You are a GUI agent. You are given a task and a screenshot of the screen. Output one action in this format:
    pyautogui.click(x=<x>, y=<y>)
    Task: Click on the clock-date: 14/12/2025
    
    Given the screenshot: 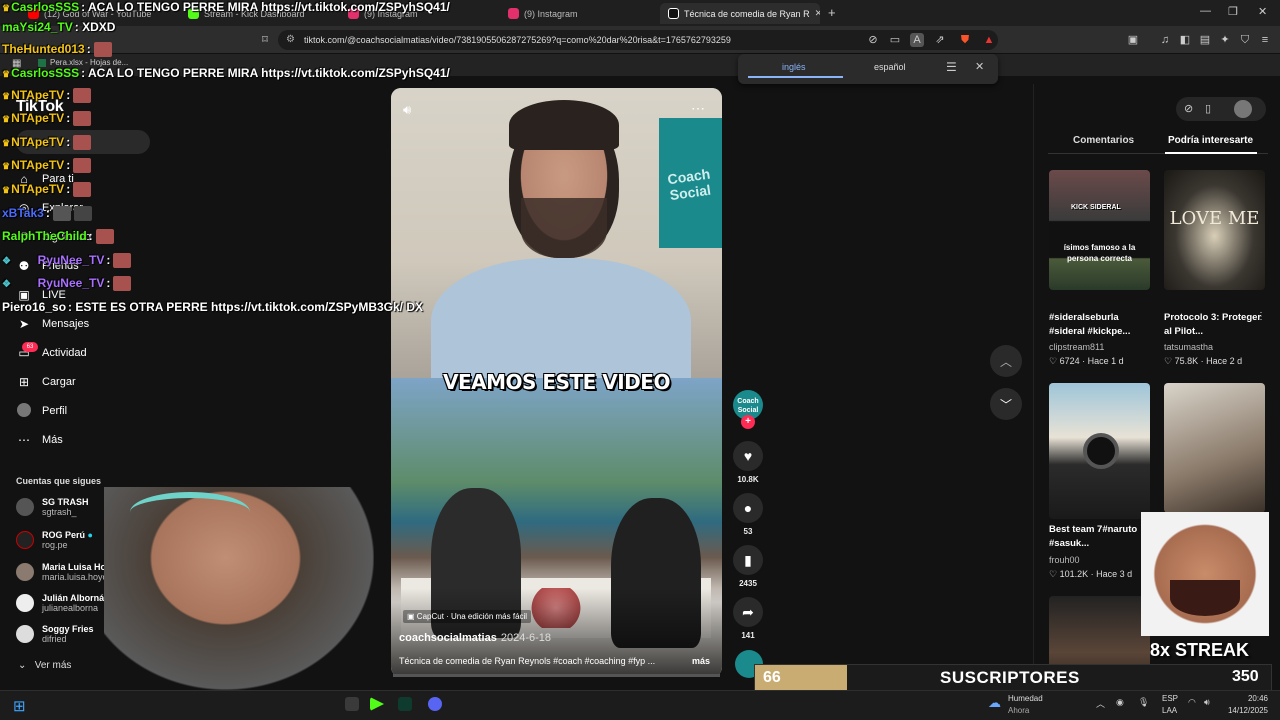 What is the action you would take?
    pyautogui.click(x=1247, y=710)
    